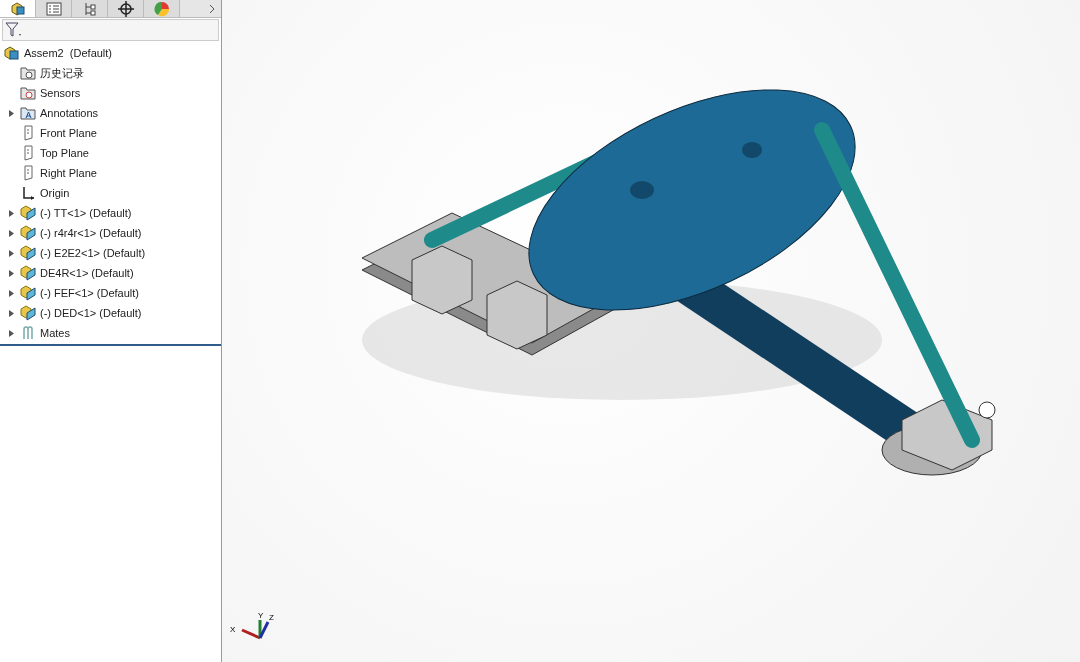  Describe the element at coordinates (28, 193) in the screenshot. I see `origin-axes-icon` at that location.